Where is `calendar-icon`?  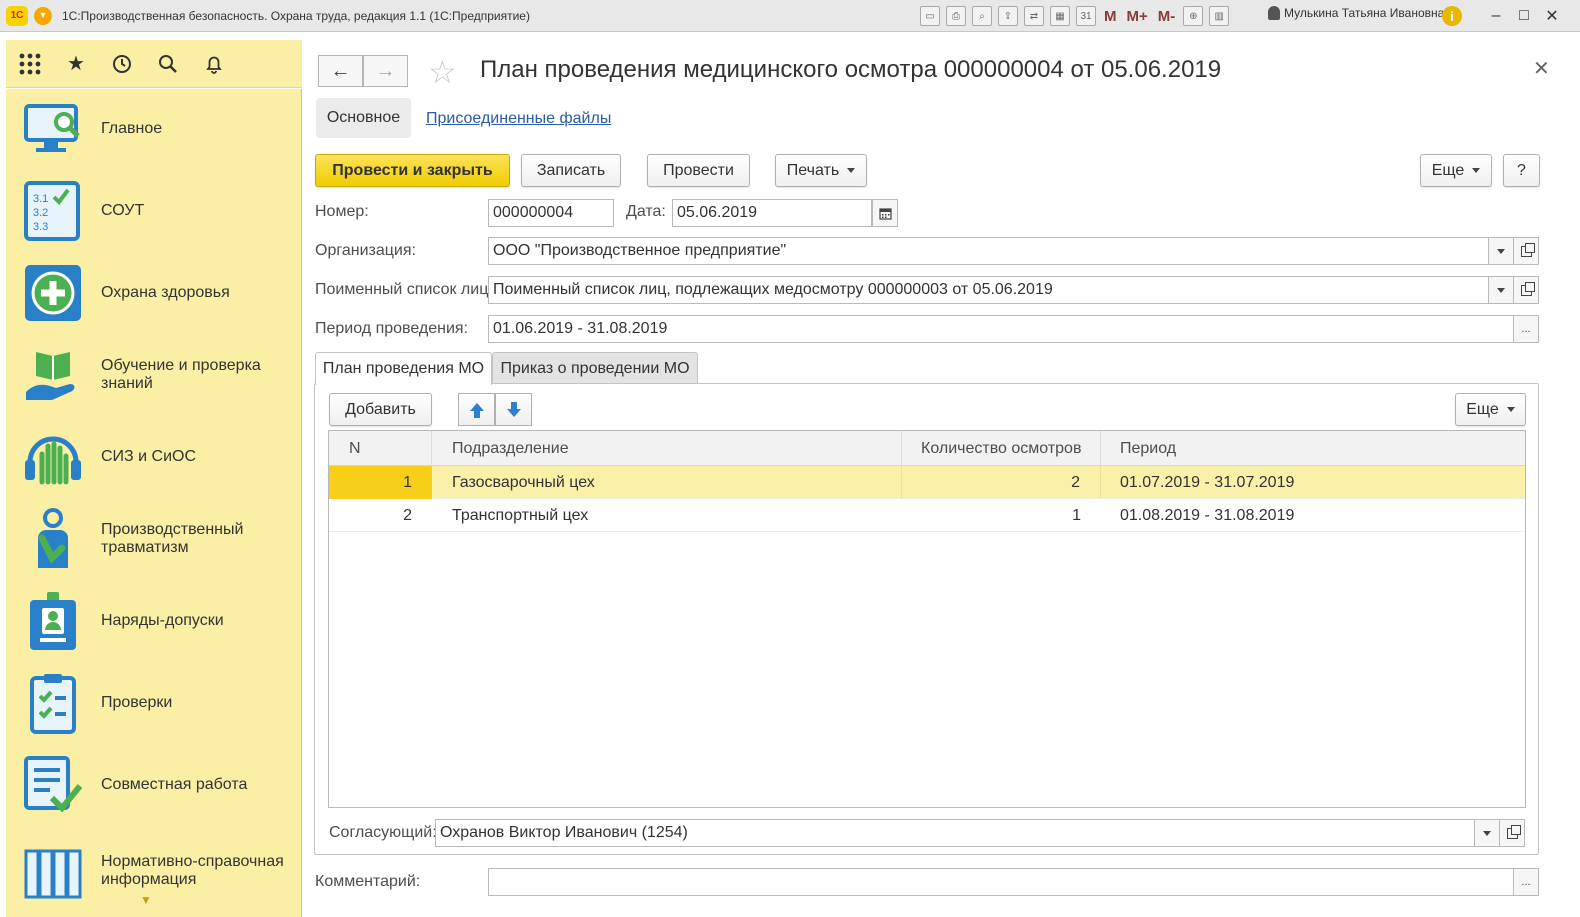
calendar-icon is located at coordinates (885, 213).